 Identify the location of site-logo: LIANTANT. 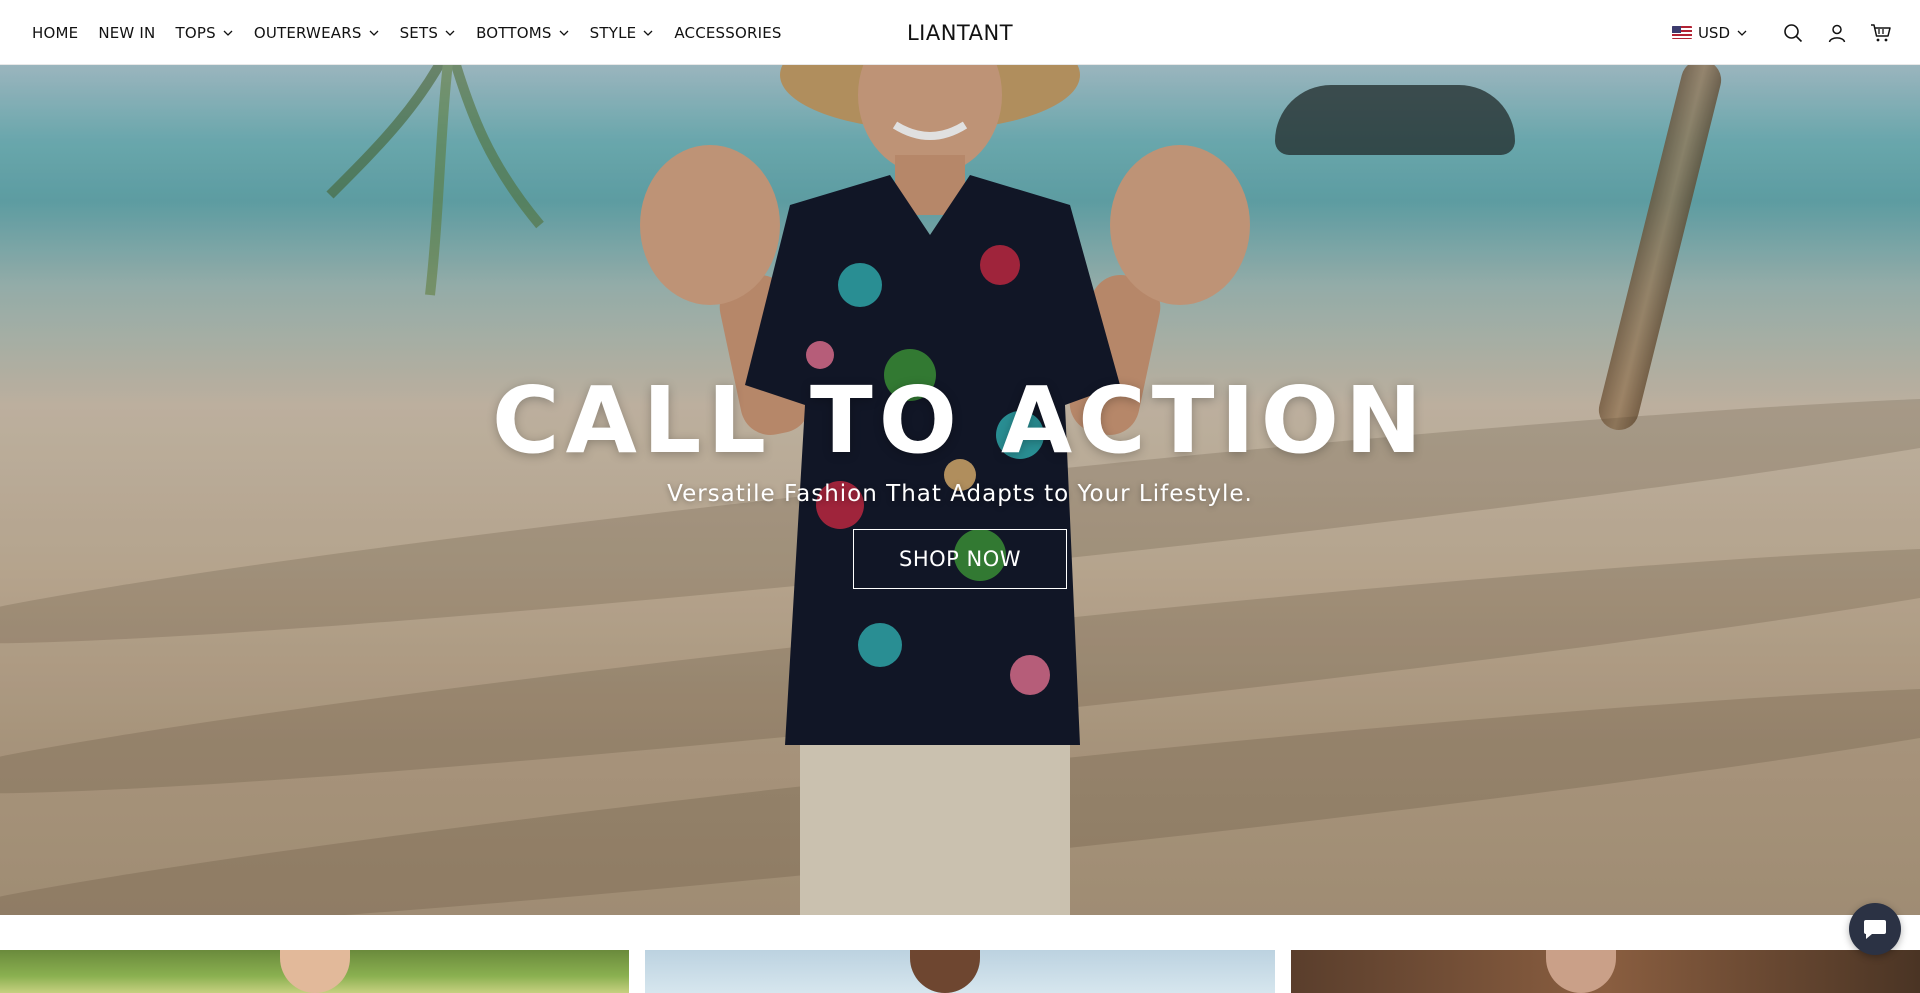
(960, 33).